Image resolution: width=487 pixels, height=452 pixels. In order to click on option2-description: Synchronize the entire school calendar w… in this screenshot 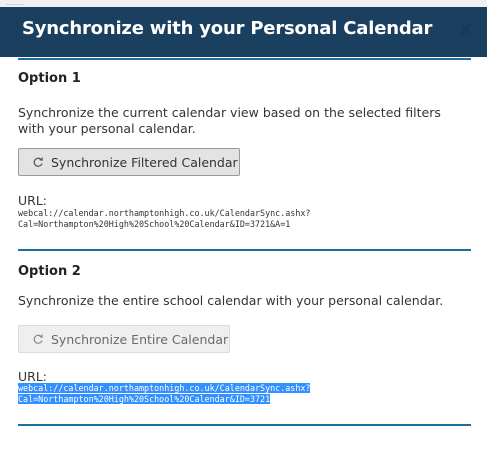, I will do `click(231, 300)`.